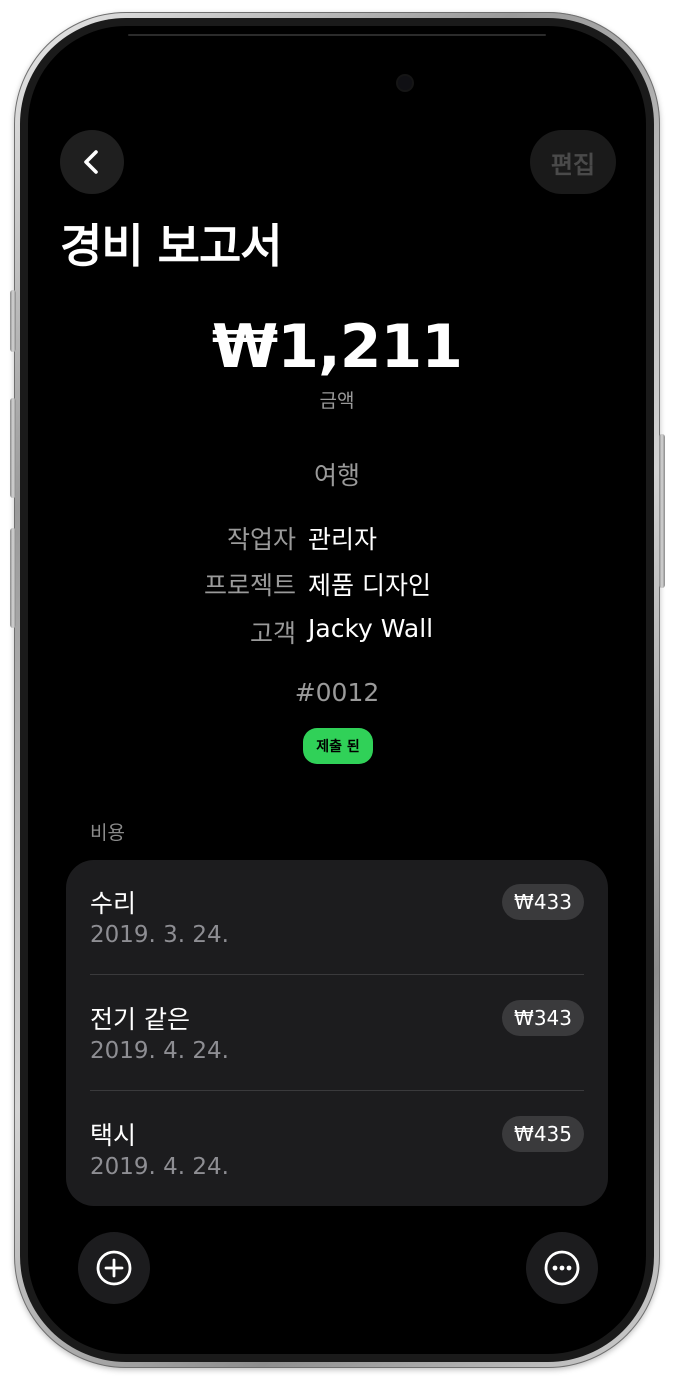 This screenshot has width=675, height=1380. Describe the element at coordinates (272, 633) in the screenshot. I see `detail-key: 고객` at that location.